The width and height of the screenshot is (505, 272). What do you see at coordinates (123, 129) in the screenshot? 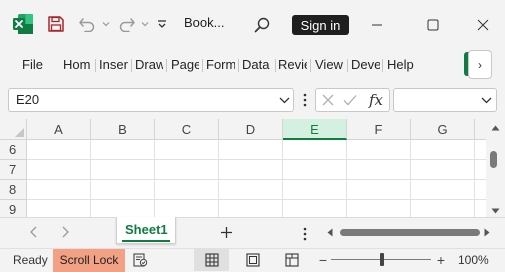
I see `column-header-b: B` at bounding box center [123, 129].